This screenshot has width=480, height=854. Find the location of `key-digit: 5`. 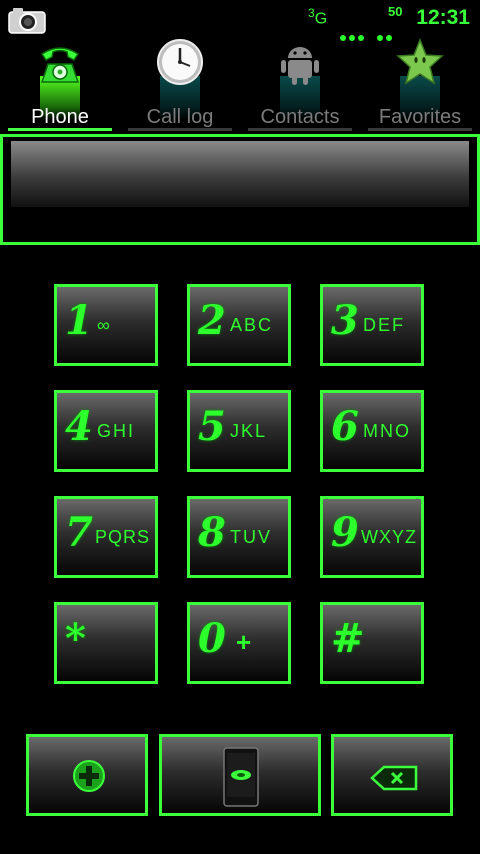

key-digit: 5 is located at coordinates (212, 426).